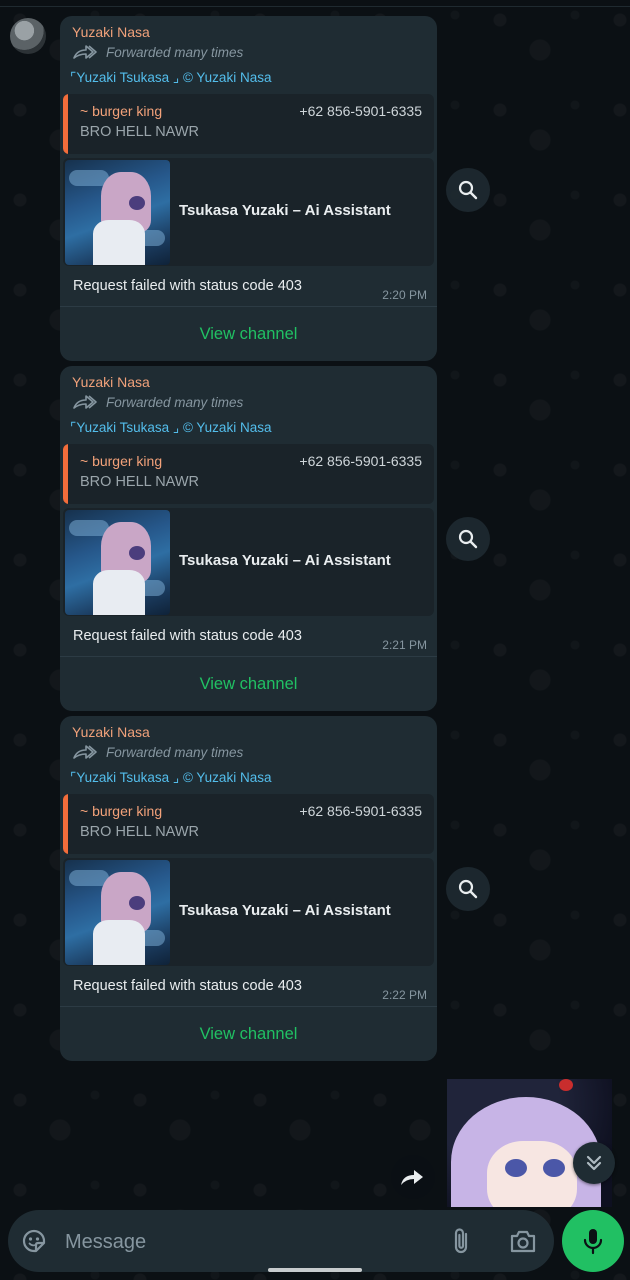 This screenshot has width=630, height=1280. What do you see at coordinates (315, 1270) in the screenshot?
I see `home-indicator` at bounding box center [315, 1270].